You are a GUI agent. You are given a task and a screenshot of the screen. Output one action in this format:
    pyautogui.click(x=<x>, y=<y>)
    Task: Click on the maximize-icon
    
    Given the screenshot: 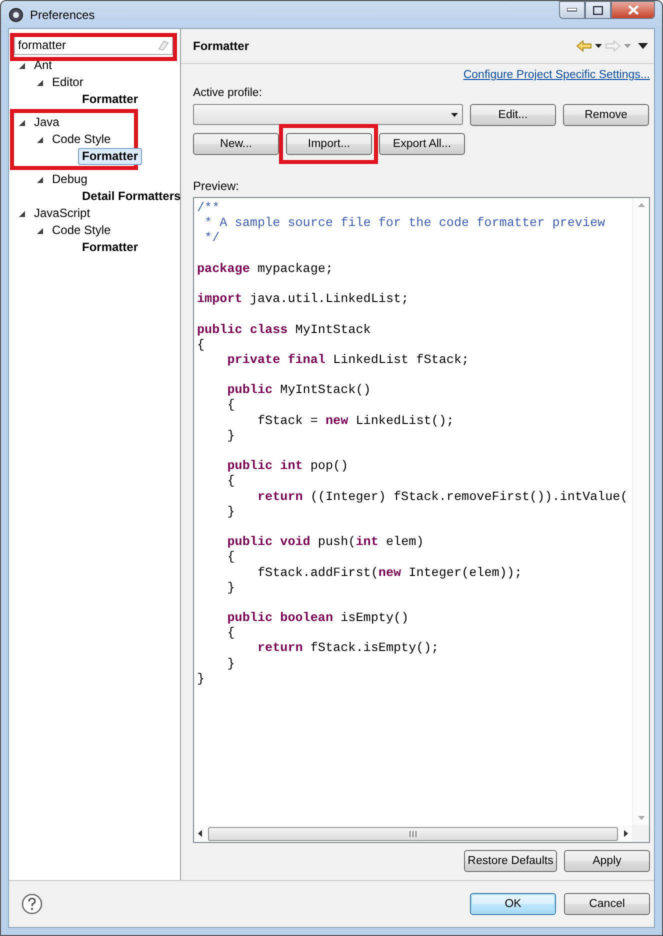 What is the action you would take?
    pyautogui.click(x=598, y=10)
    